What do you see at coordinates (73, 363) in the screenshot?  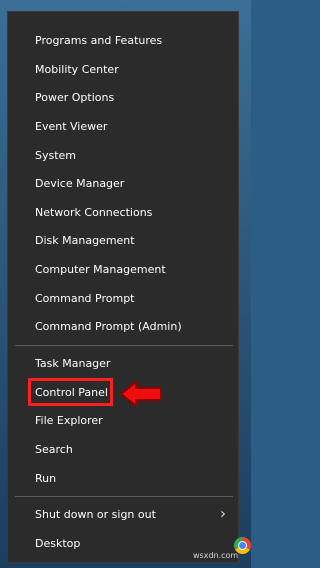 I see `menu-item-label: Task Manager` at bounding box center [73, 363].